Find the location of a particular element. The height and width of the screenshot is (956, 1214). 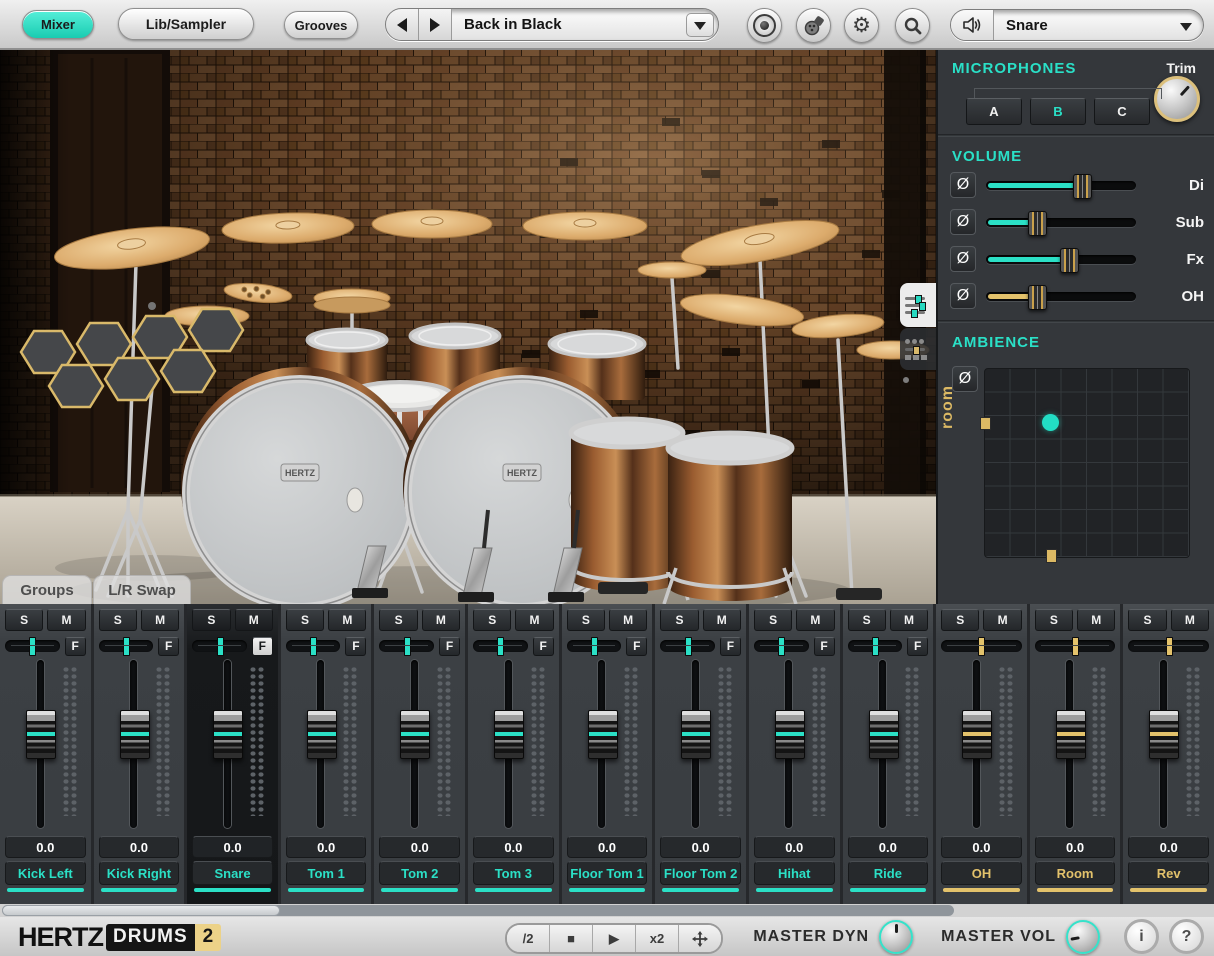

channel-name: Room is located at coordinates (1075, 873).